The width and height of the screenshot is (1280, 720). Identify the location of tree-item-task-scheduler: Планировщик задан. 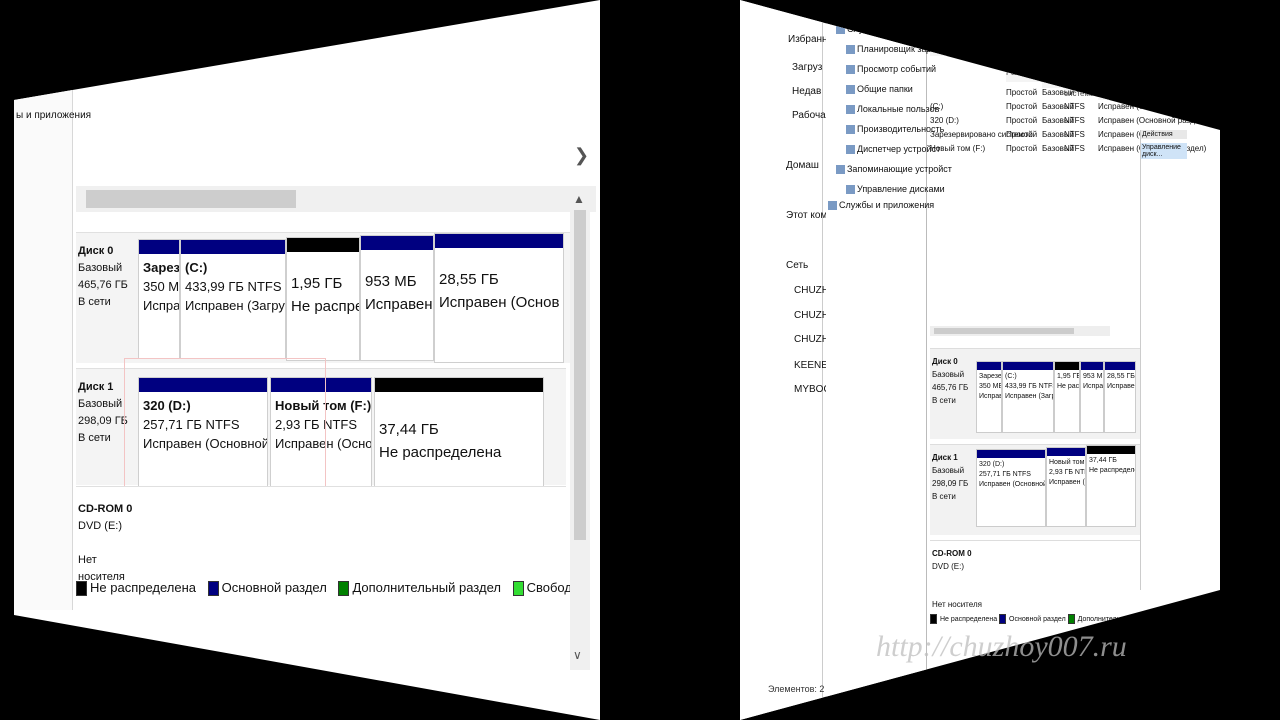
(894, 49).